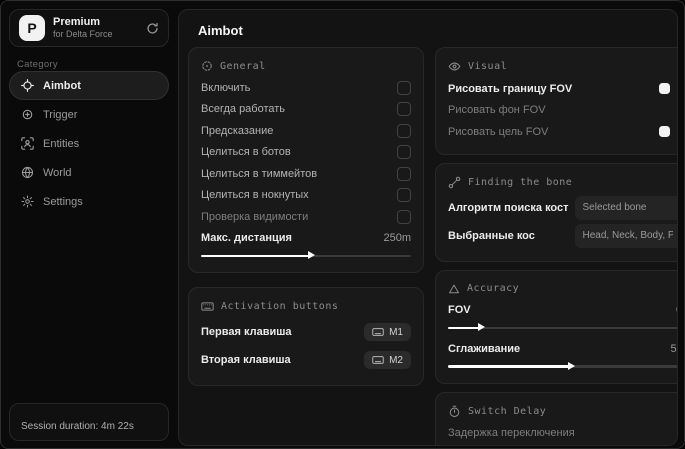 This screenshot has height=449, width=685. I want to click on eye-icon, so click(454, 66).